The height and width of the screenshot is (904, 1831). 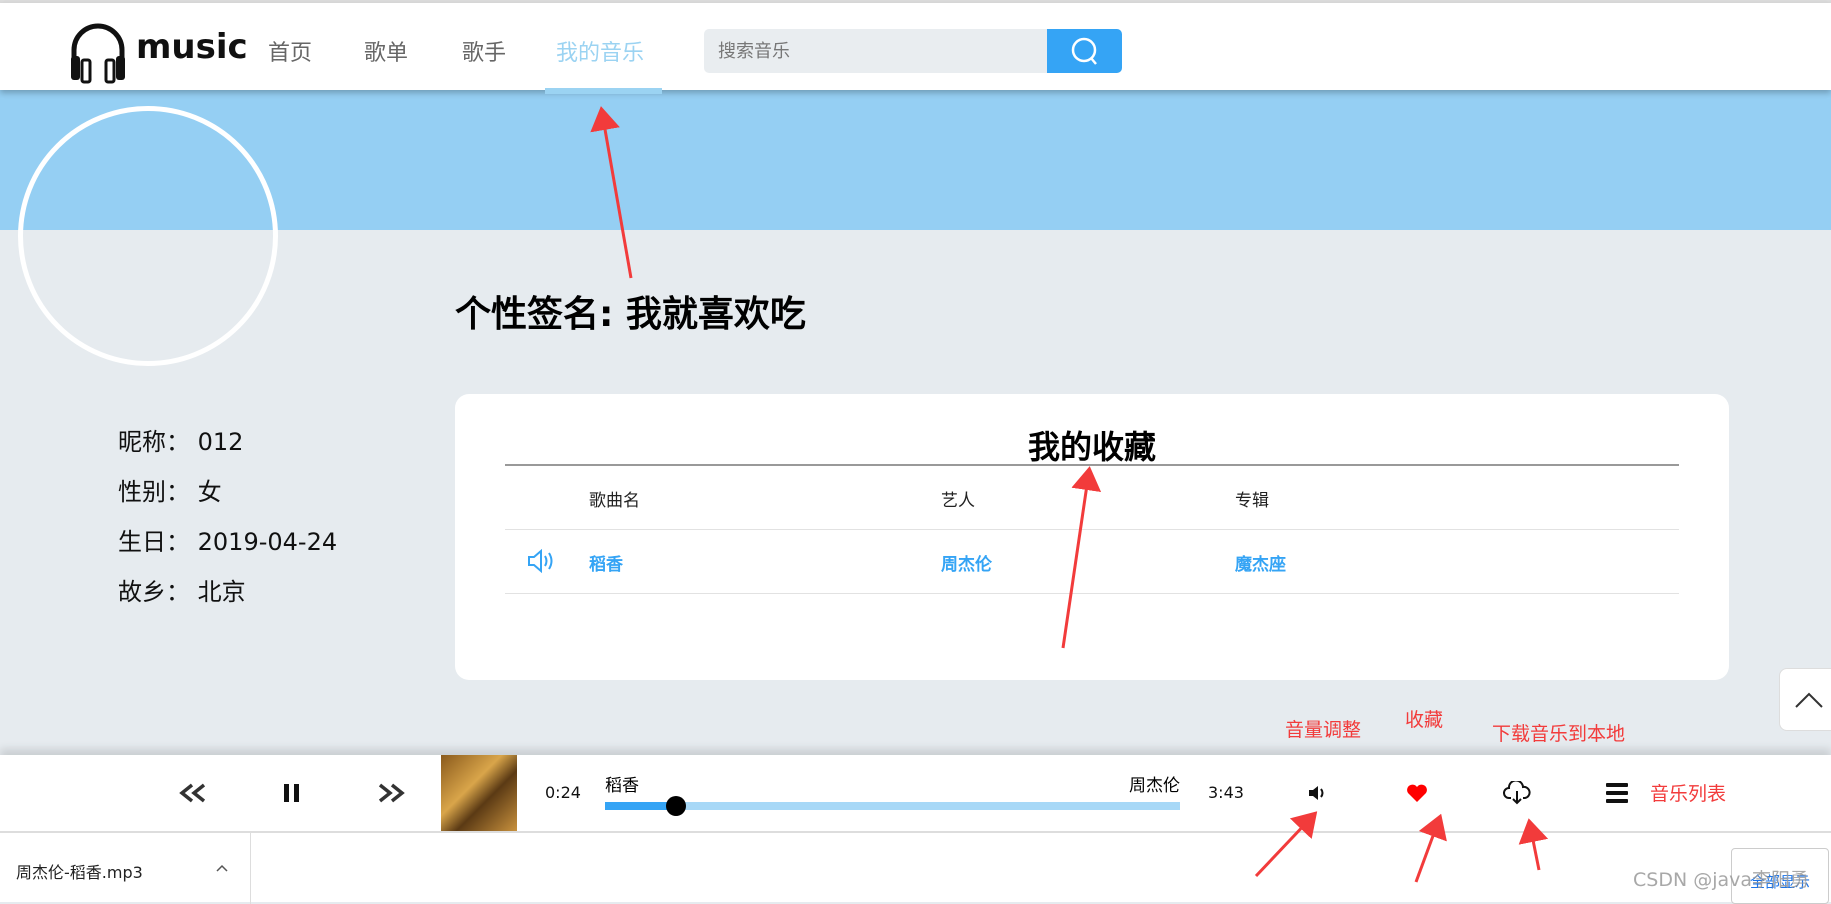 I want to click on search-icon, so click(x=1084, y=51).